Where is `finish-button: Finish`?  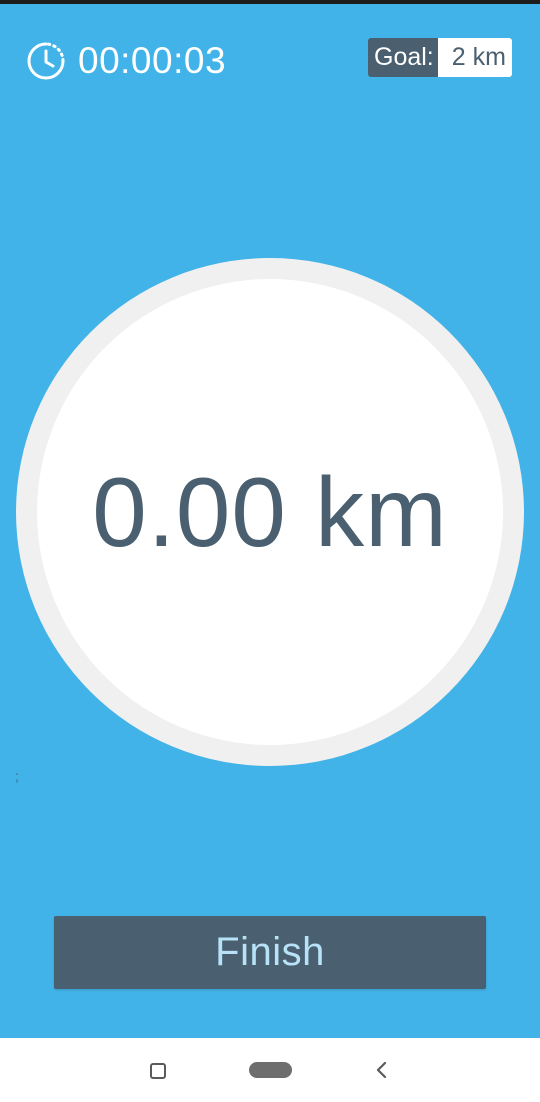
finish-button: Finish is located at coordinates (270, 952).